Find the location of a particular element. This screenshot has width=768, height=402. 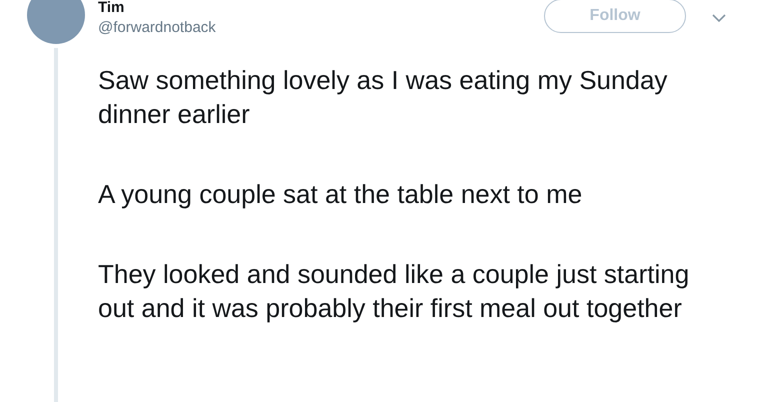

avatar-photo-placeholder is located at coordinates (56, 22).